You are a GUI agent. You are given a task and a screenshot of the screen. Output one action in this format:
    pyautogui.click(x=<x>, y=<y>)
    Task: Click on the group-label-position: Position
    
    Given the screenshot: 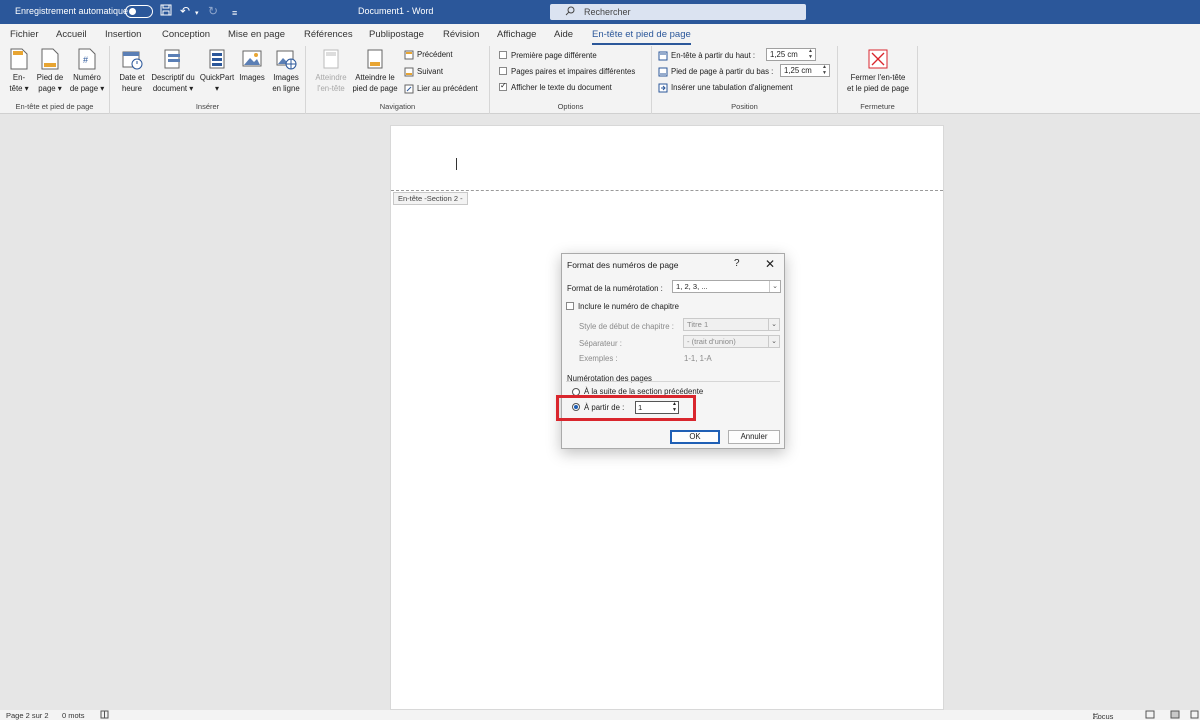 What is the action you would take?
    pyautogui.click(x=744, y=106)
    